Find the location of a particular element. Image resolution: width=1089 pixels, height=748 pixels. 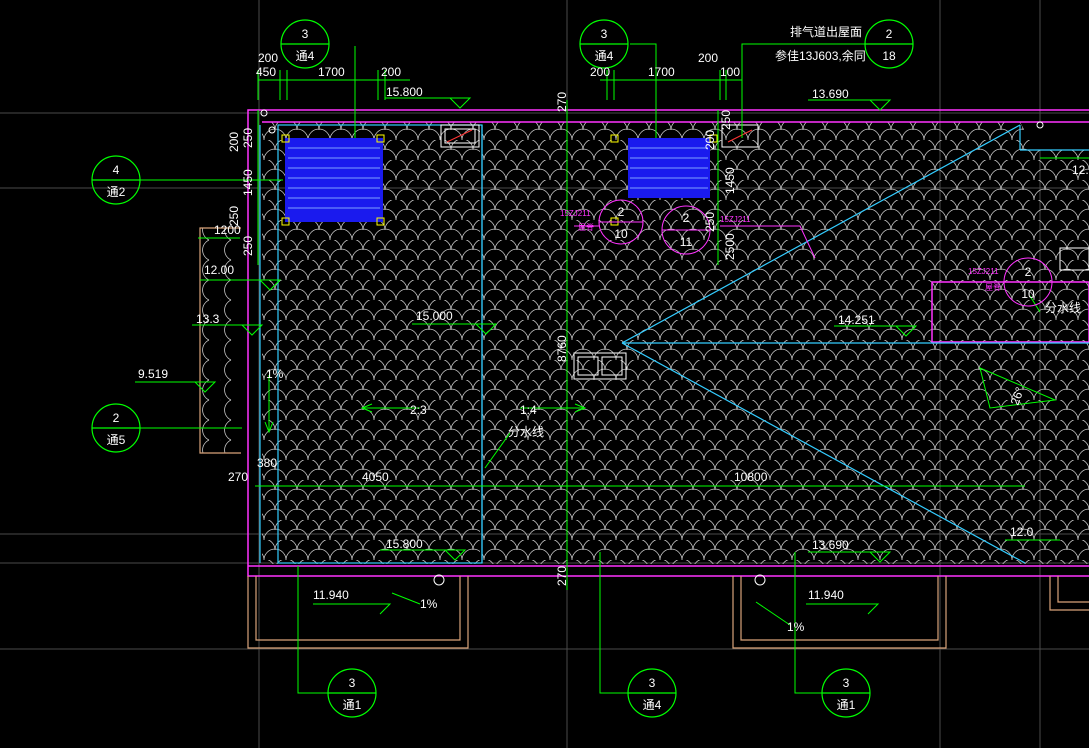

elev-mid-left-a: 12.00 is located at coordinates (219, 270).